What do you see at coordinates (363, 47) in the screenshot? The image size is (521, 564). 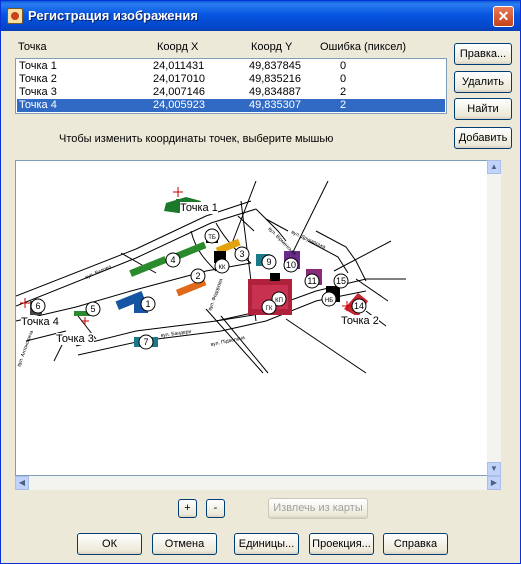 I see `col-header-error: Ошибка (пиксел)` at bounding box center [363, 47].